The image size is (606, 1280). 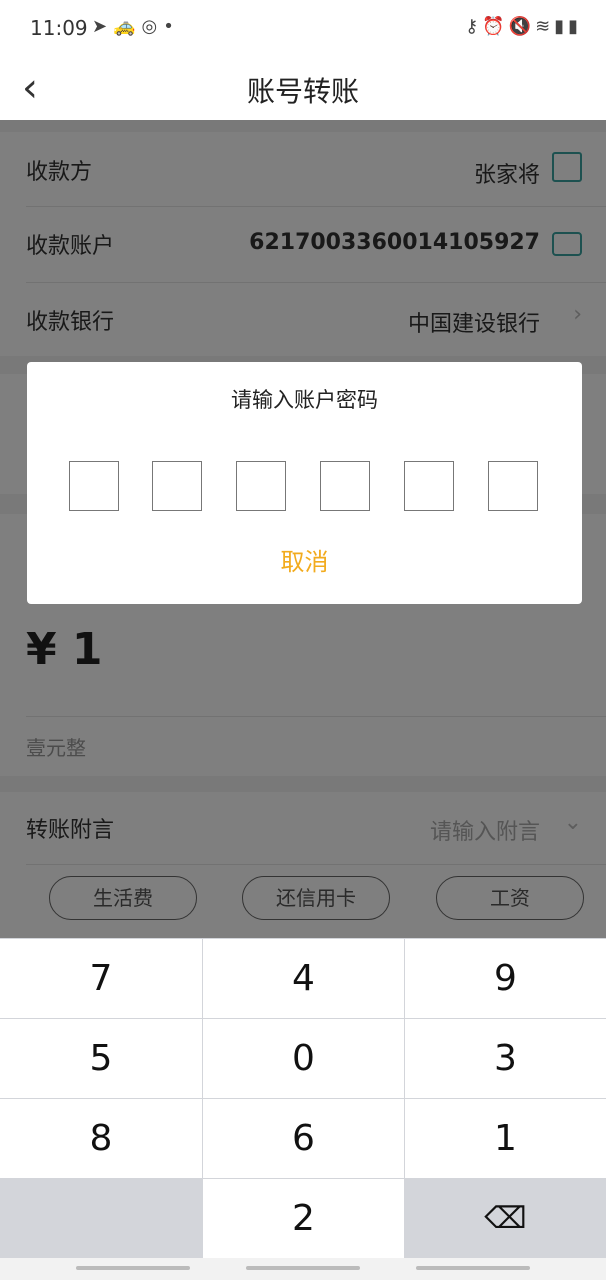 What do you see at coordinates (303, 1138) in the screenshot?
I see `key-6: 6` at bounding box center [303, 1138].